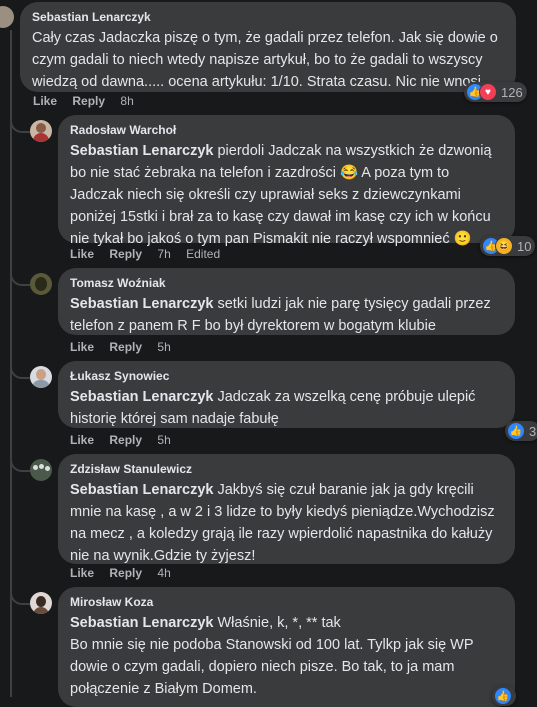  I want to click on reaction-count: 👍 ♥ 126, so click(495, 92).